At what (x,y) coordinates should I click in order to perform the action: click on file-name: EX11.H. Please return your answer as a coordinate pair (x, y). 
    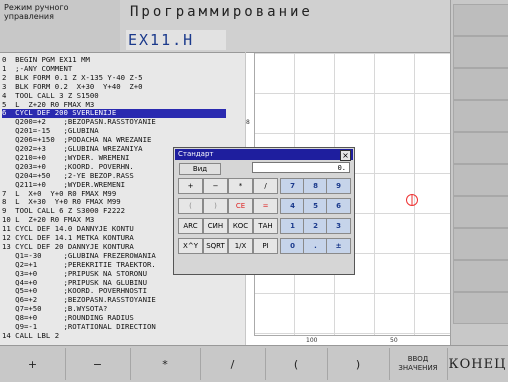
    Looking at the image, I should click on (161, 40).